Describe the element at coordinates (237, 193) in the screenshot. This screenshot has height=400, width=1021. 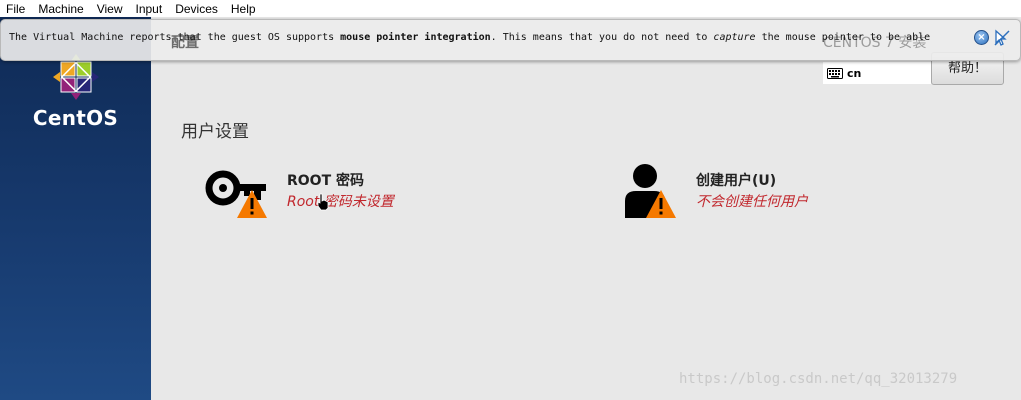
I see `key-warning-icon` at that location.